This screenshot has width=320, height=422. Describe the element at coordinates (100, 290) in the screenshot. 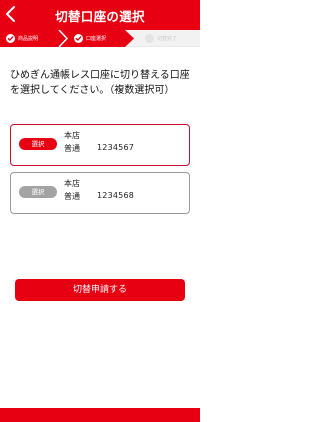

I see `submit-switch-button: 切替申請する` at that location.